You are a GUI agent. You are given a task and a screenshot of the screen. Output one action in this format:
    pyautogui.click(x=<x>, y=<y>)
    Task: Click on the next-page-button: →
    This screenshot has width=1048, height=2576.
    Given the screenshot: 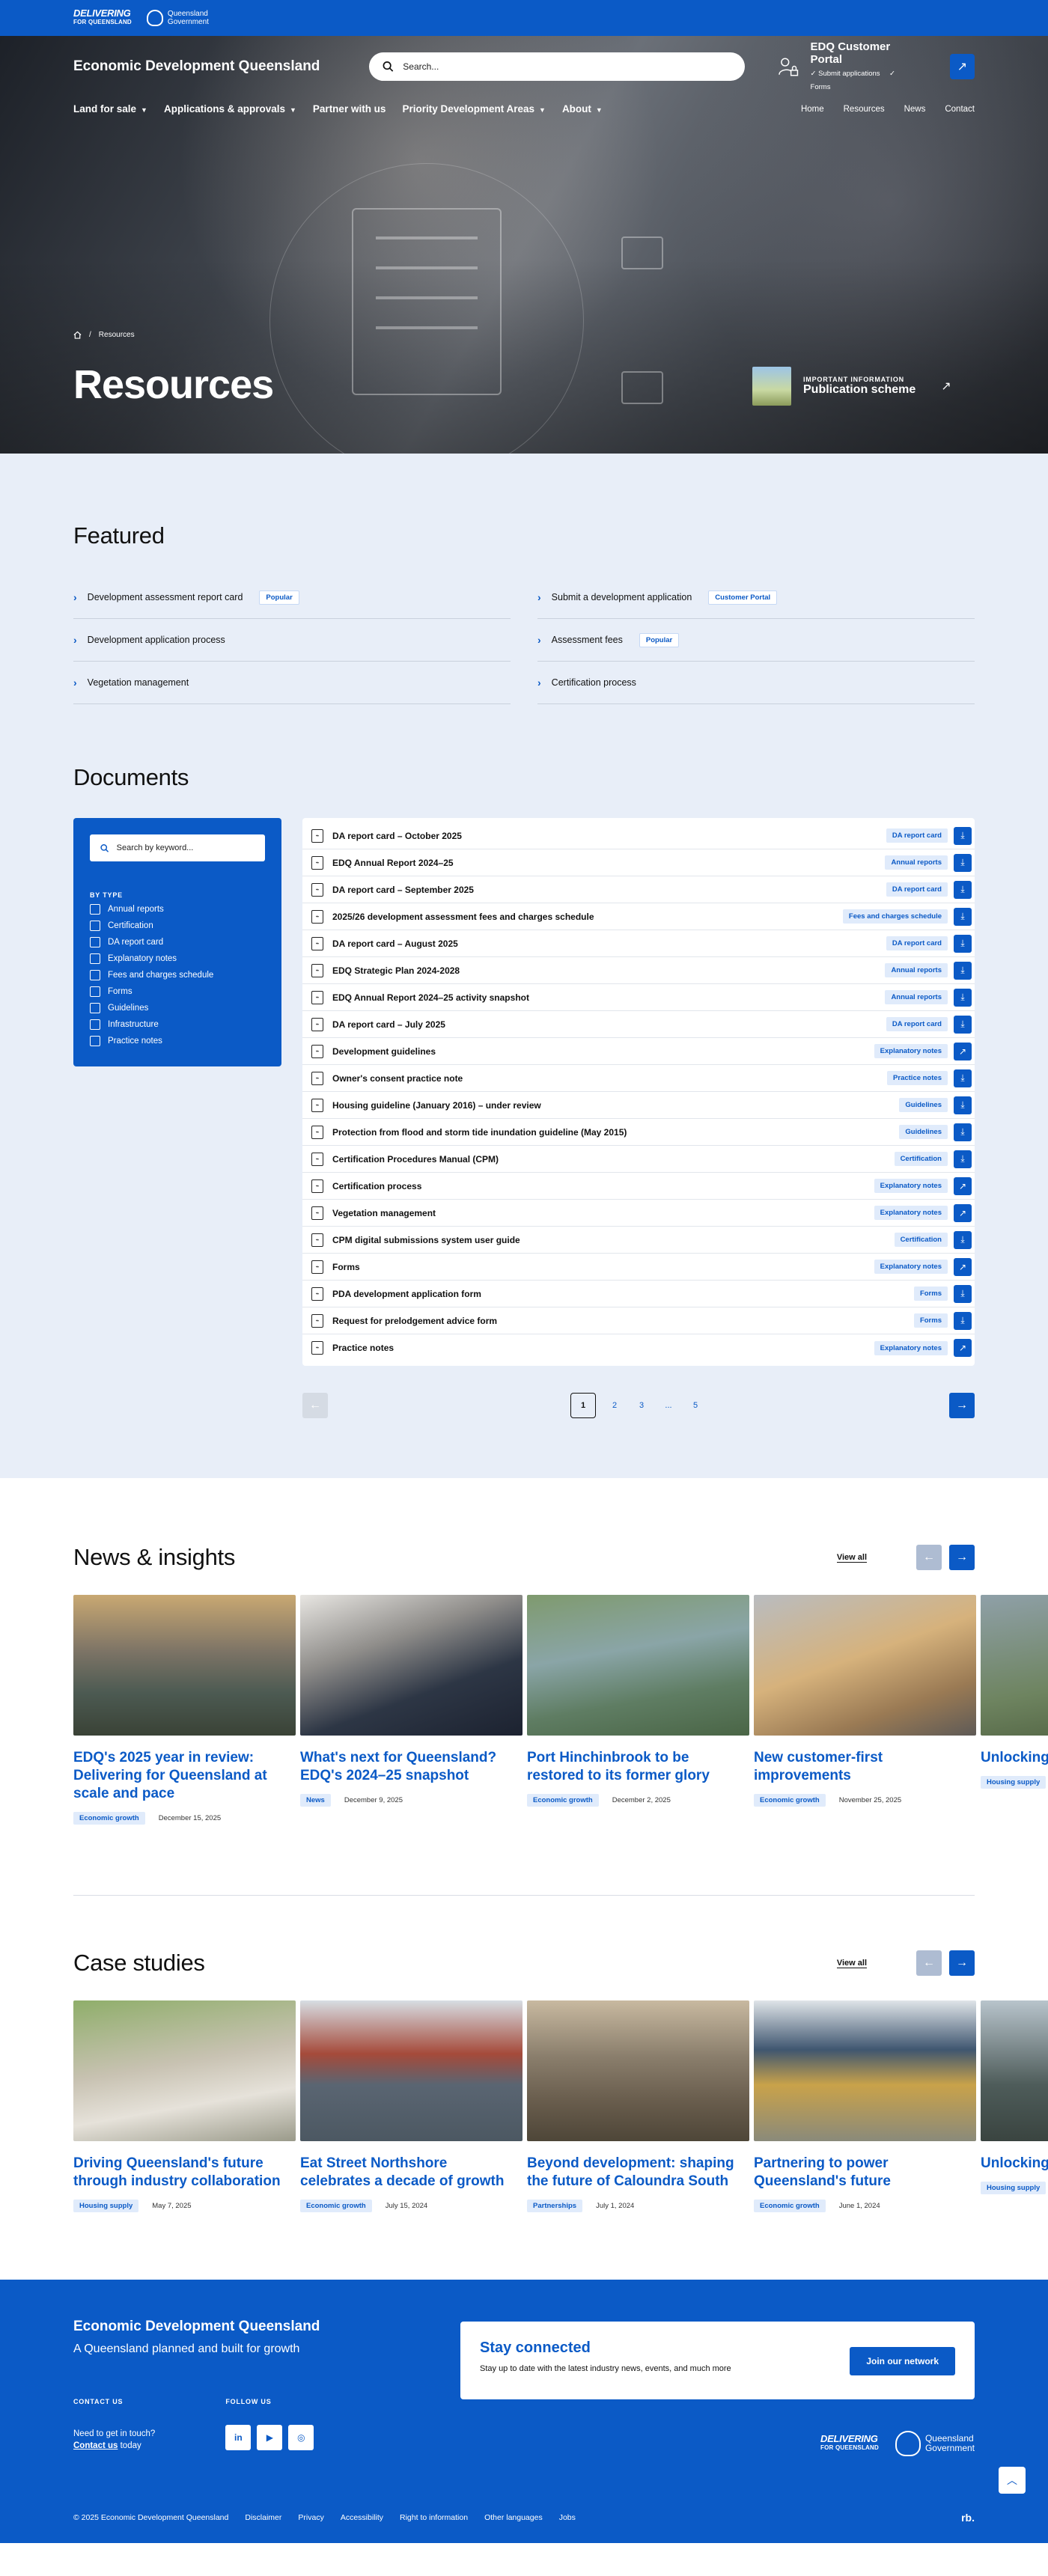 What is the action you would take?
    pyautogui.click(x=962, y=1405)
    